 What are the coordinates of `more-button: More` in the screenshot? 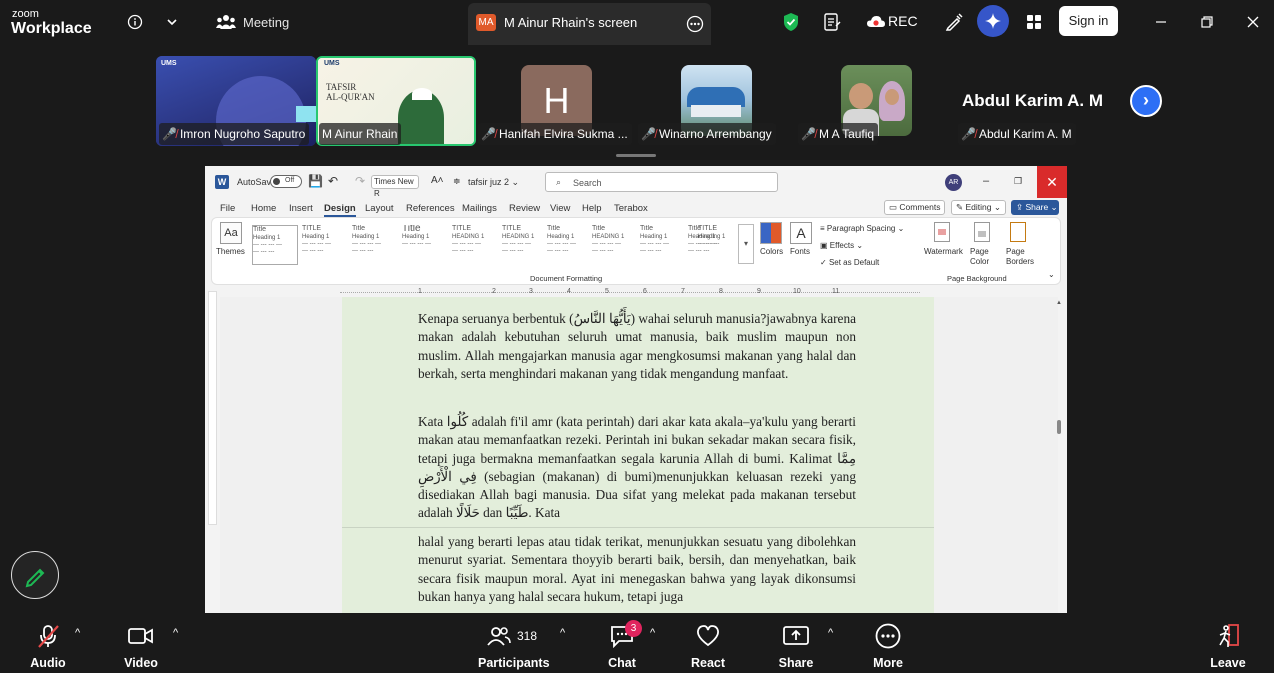 It's located at (888, 646).